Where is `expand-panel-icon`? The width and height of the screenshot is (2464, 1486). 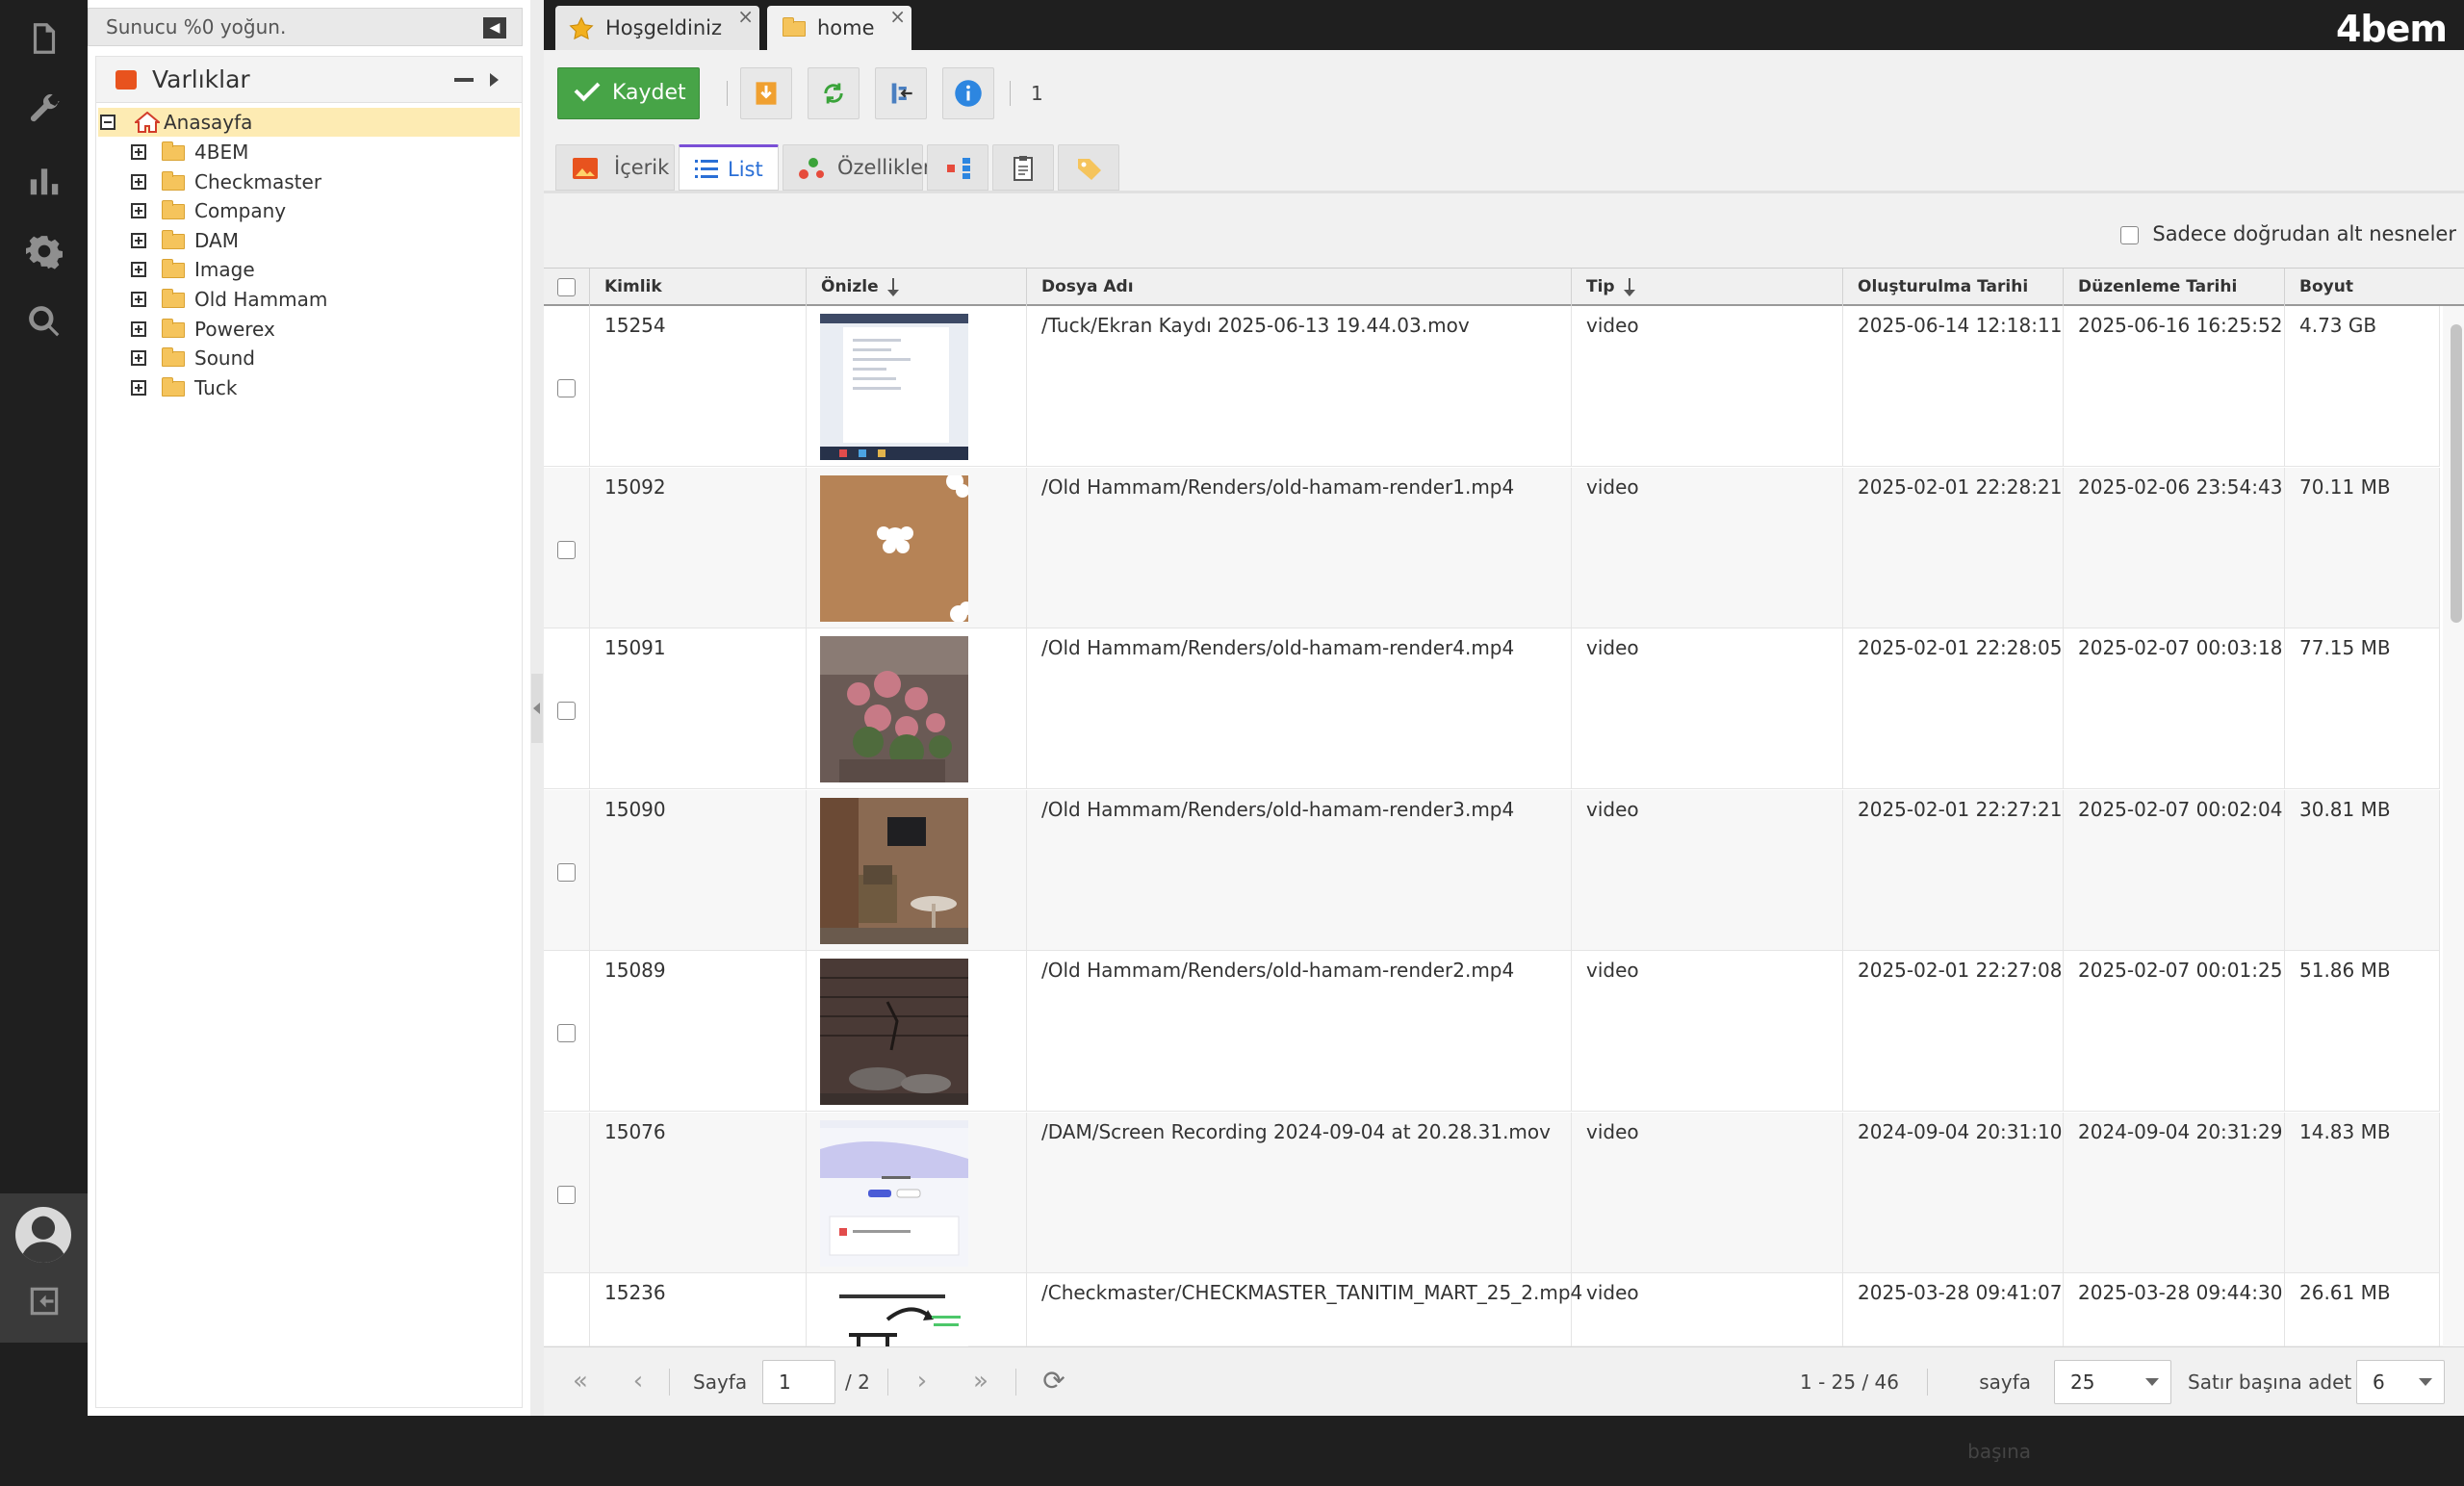
expand-panel-icon is located at coordinates (494, 80).